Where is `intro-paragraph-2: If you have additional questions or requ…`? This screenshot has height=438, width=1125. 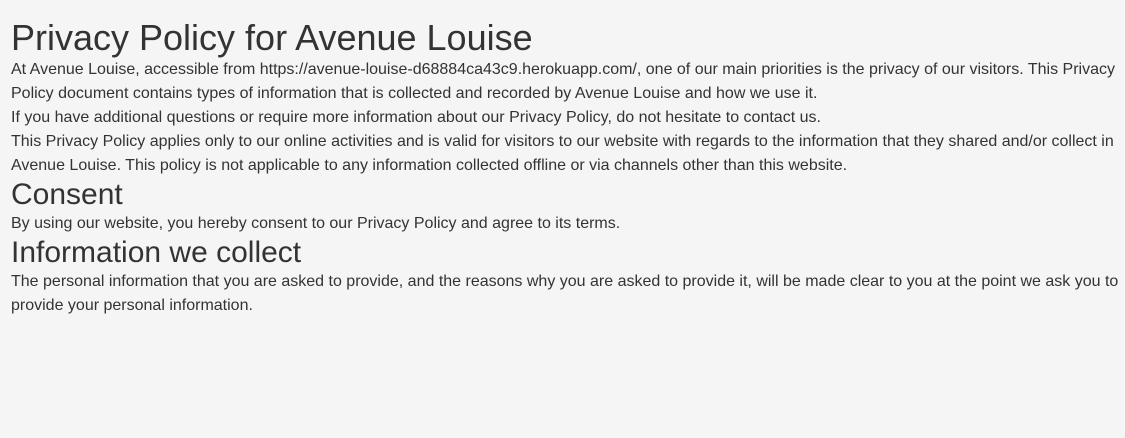
intro-paragraph-2: If you have additional questions or requ… is located at coordinates (416, 117).